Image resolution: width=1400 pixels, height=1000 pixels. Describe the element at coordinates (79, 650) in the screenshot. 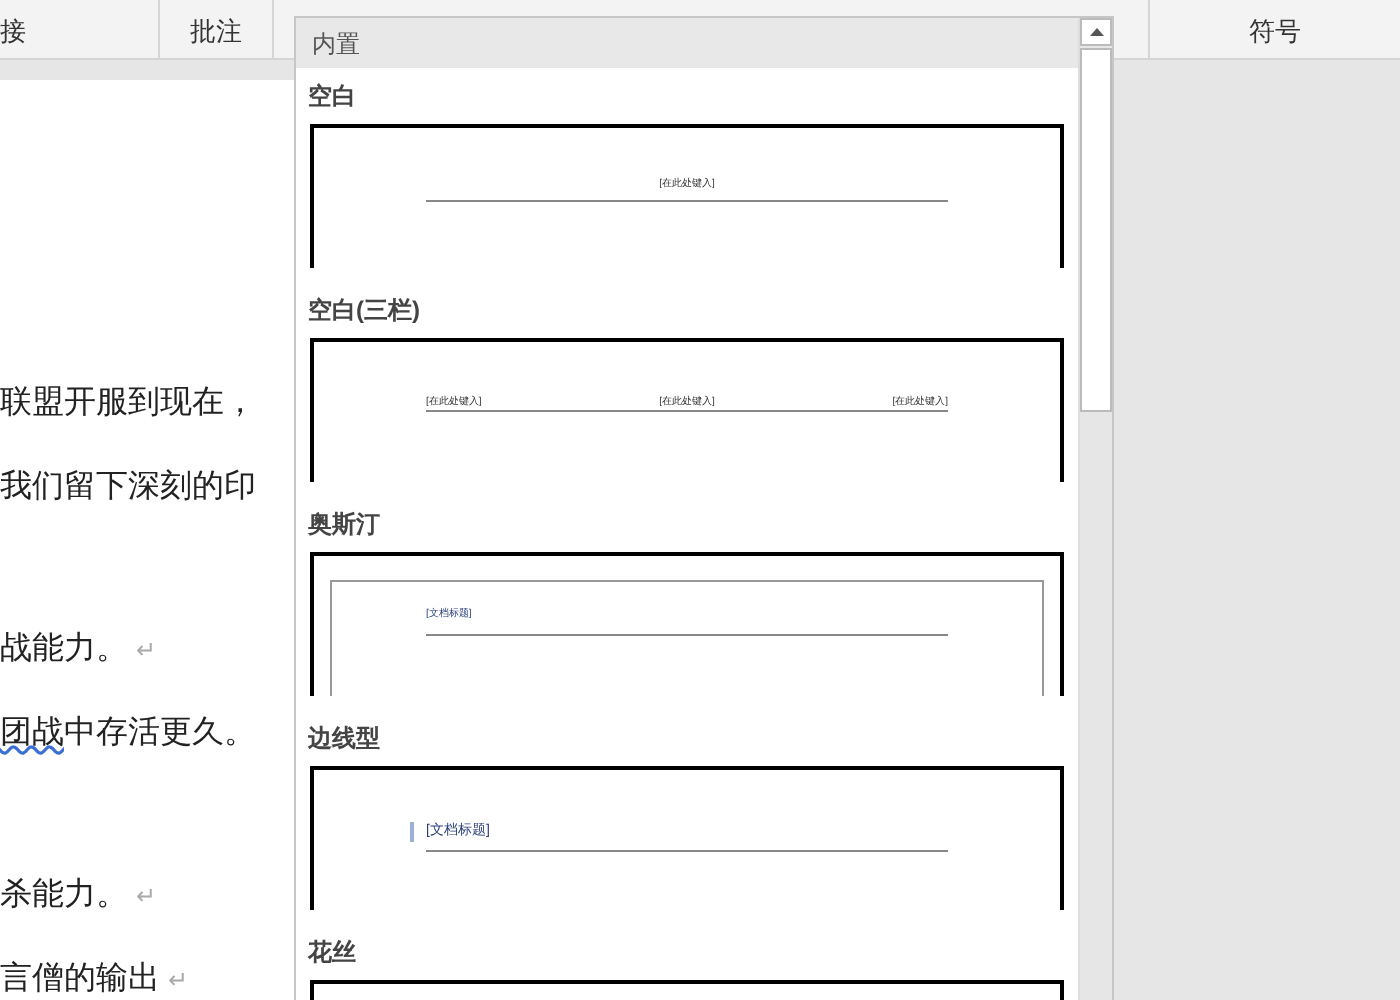

I see `document-line: 战能力。 ↵` at that location.